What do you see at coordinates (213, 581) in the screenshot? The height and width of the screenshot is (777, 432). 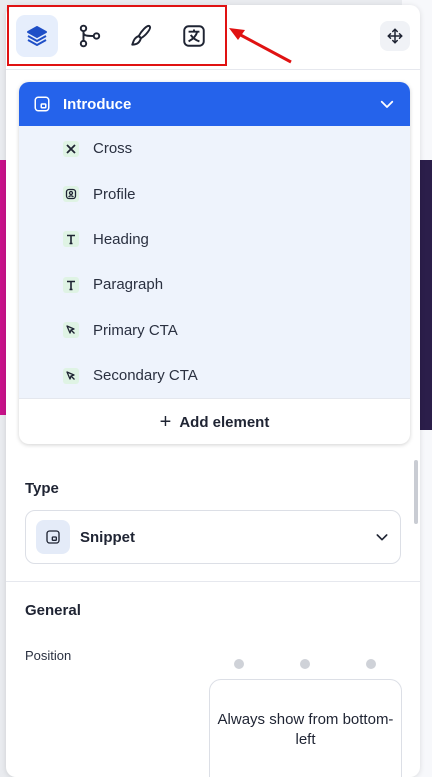 I see `section-divider` at bounding box center [213, 581].